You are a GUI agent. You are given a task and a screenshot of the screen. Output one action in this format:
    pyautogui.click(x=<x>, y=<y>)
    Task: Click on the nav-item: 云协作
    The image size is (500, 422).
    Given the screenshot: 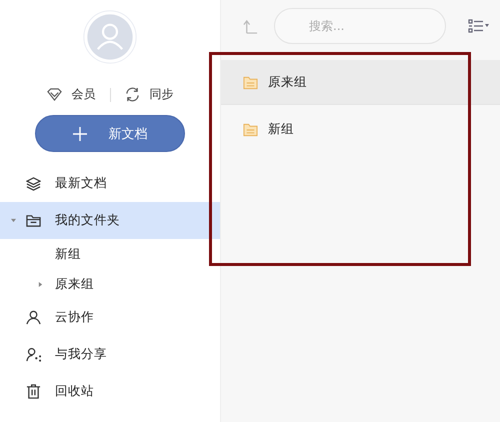 What is the action you would take?
    pyautogui.click(x=110, y=317)
    